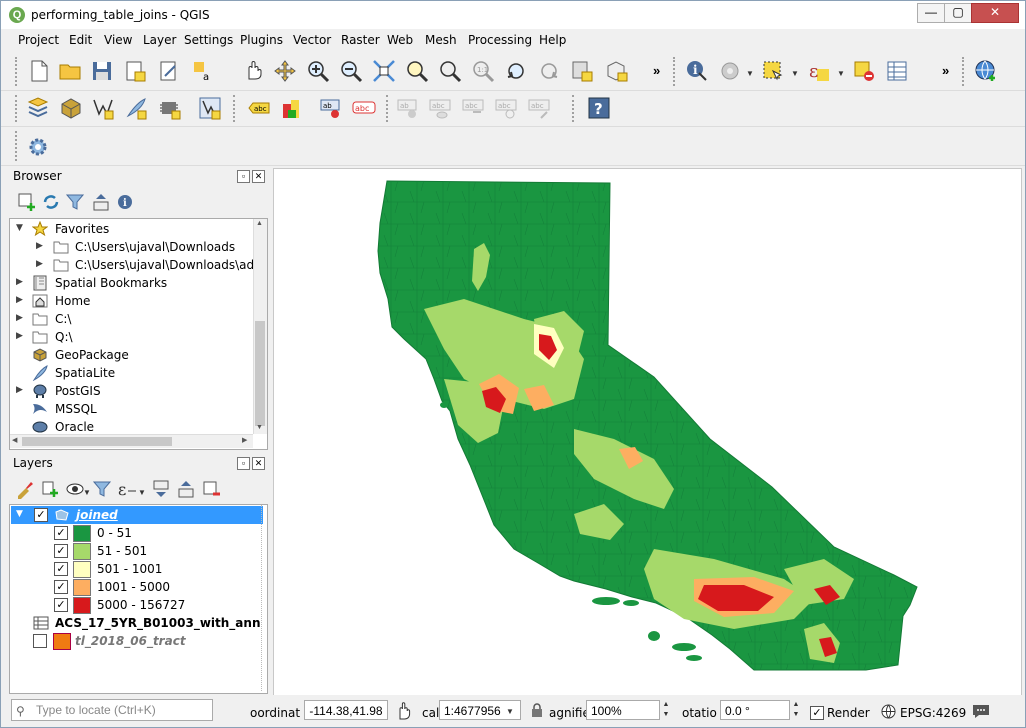 This screenshot has width=1026, height=728. I want to click on float-panel-icon: ▫, so click(243, 463).